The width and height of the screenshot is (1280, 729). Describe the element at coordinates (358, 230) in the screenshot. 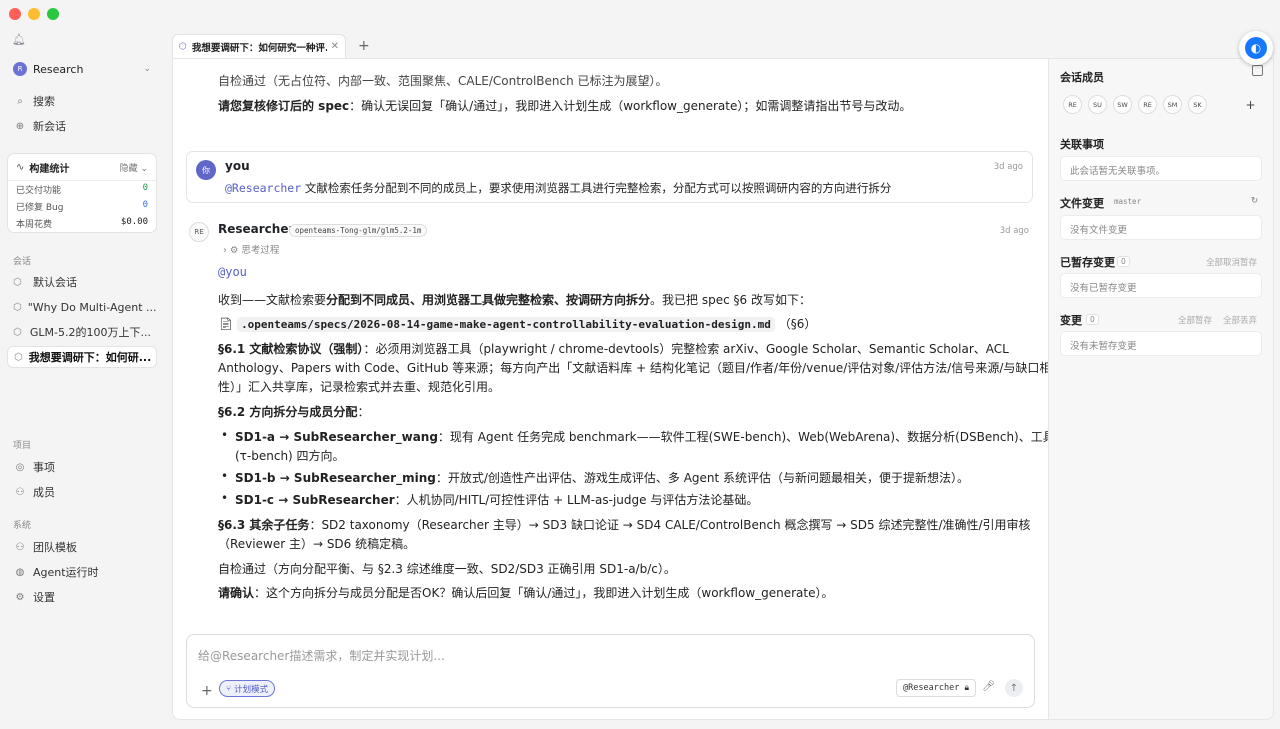

I see `model-badge: openteams-Tong-glm/glm5.2-1m` at that location.